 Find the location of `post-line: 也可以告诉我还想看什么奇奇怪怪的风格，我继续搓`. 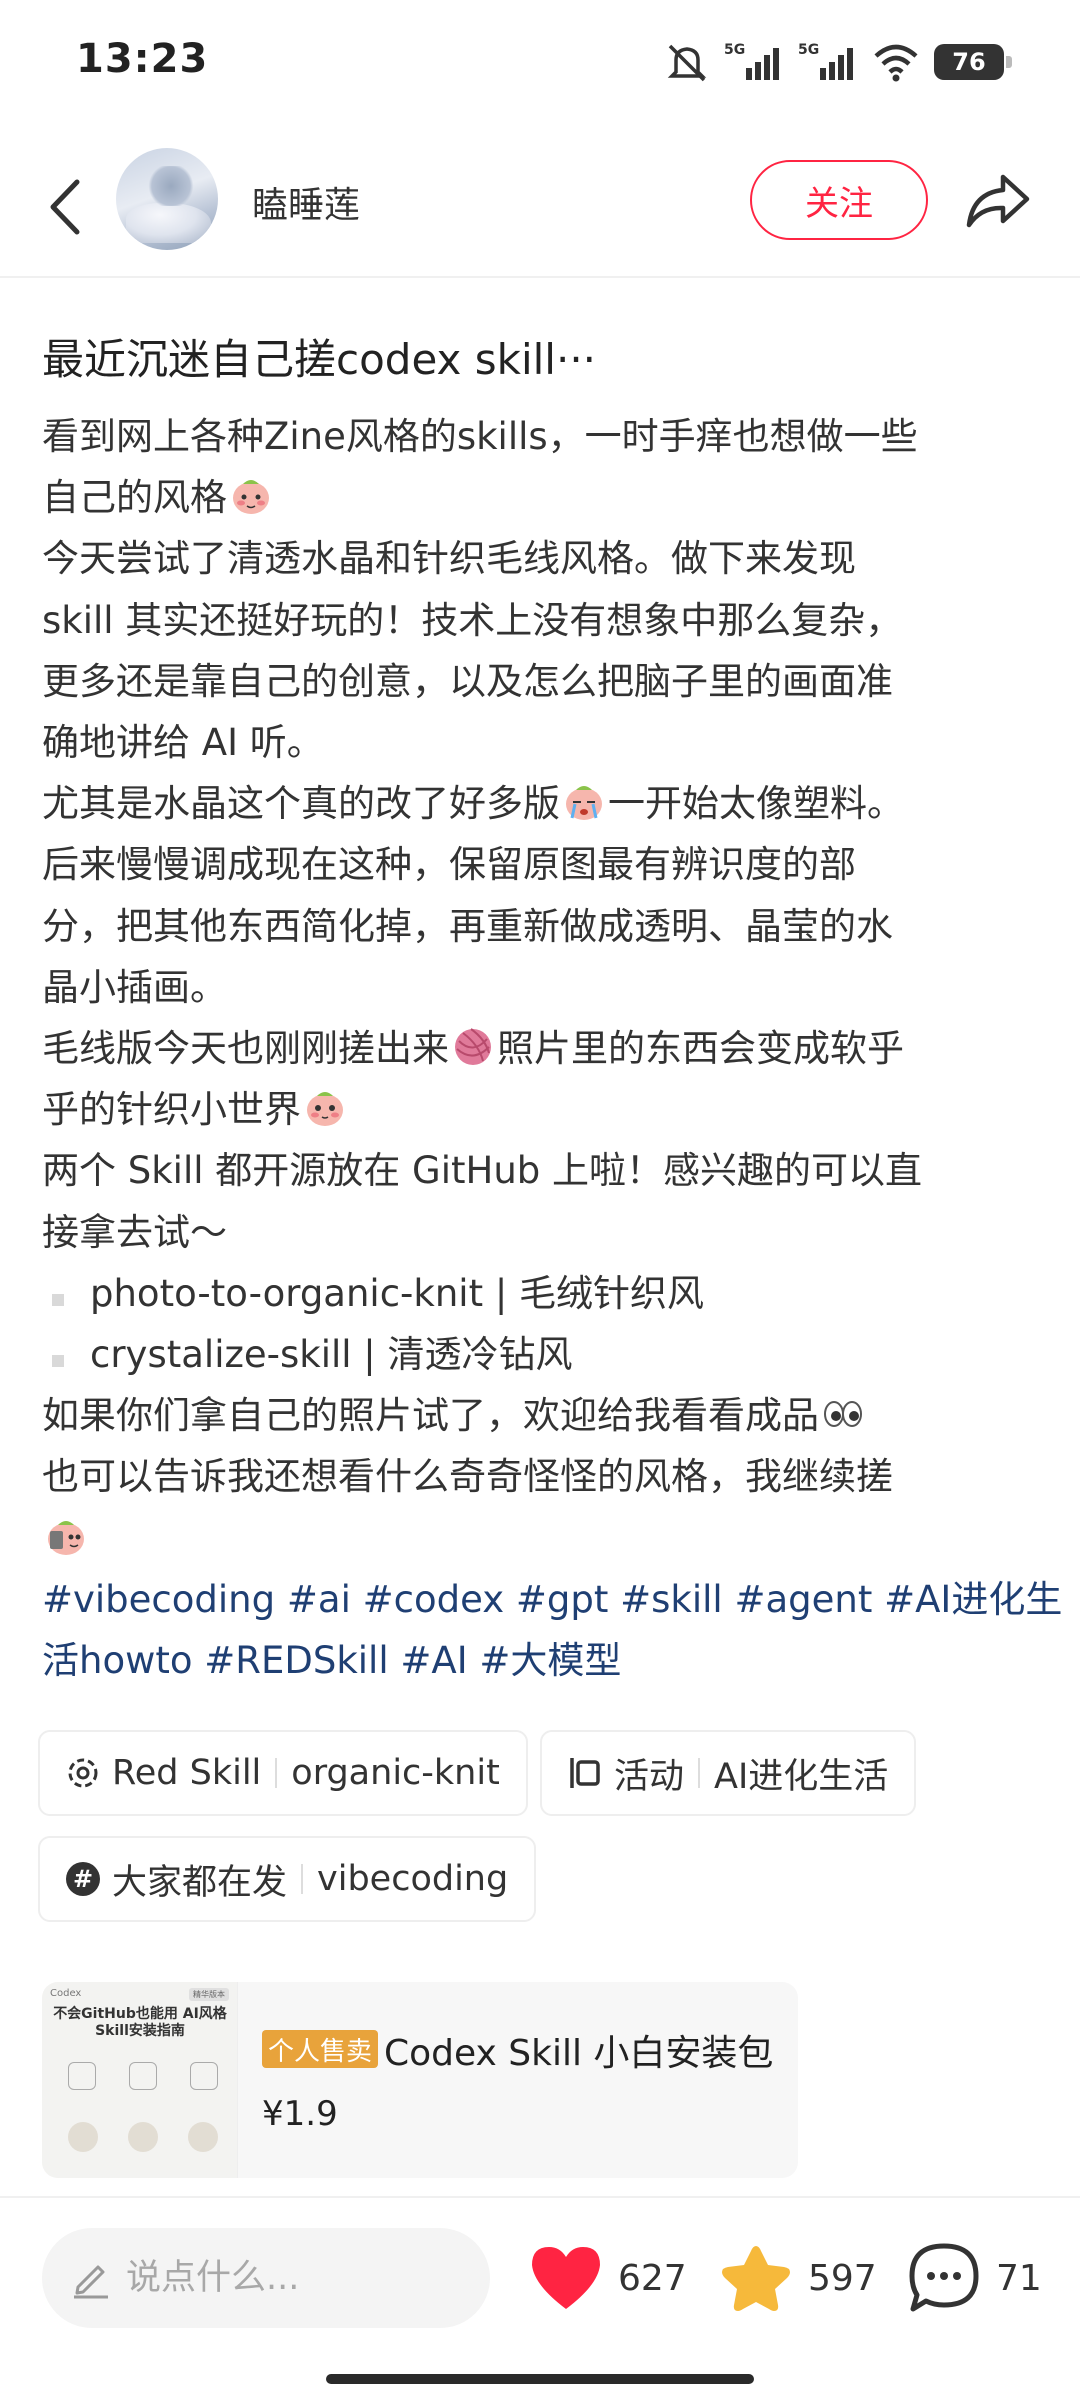

post-line: 也可以告诉我还想看什么奇奇怪怪的风格，我继续搓 is located at coordinates (467, 1477).